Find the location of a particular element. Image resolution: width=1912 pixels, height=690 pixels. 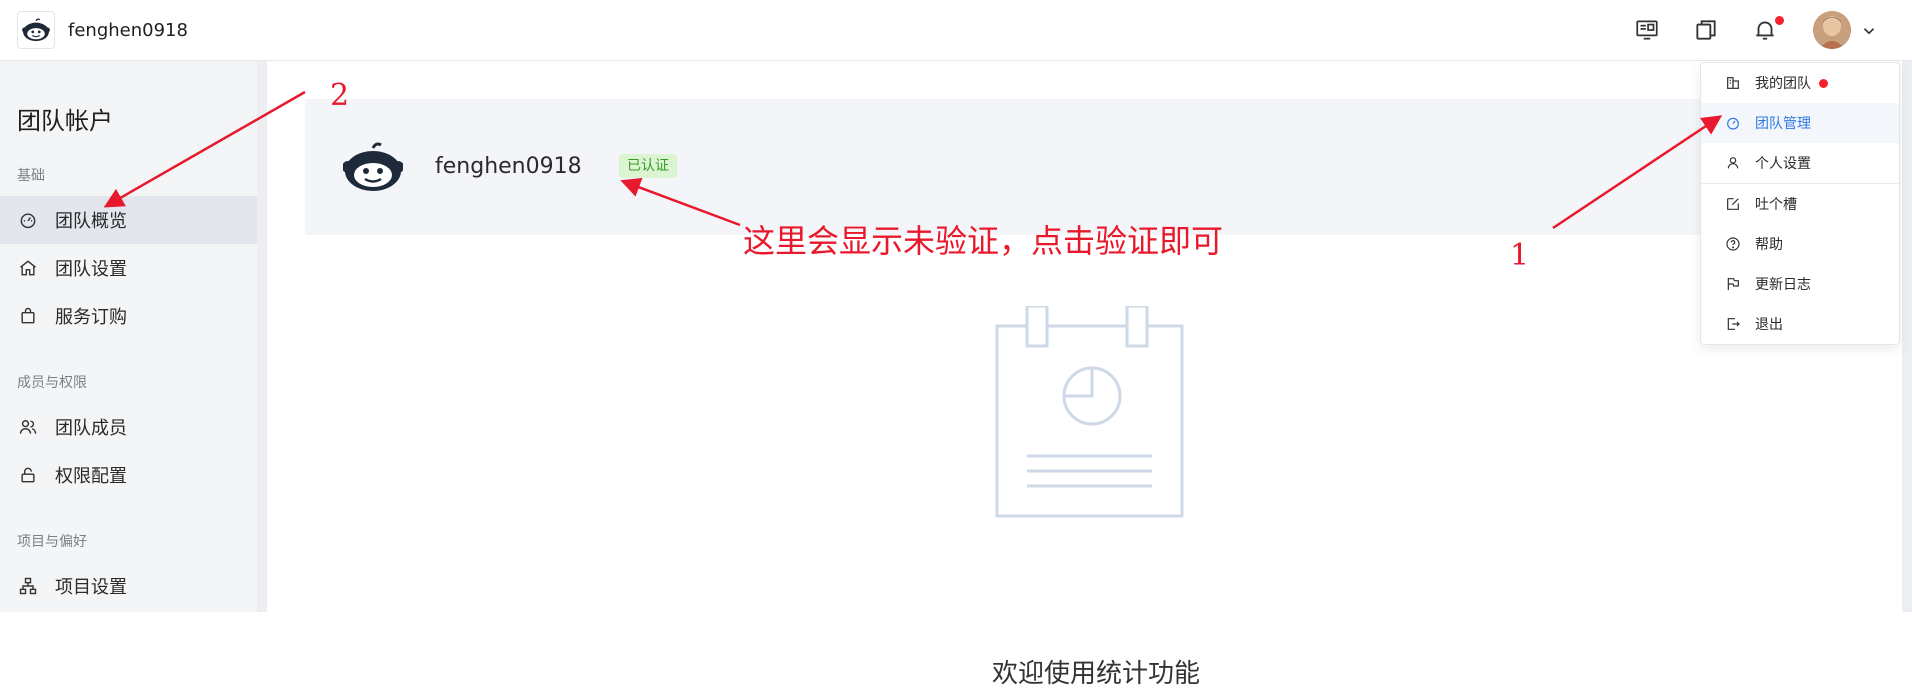

menu-item-team-management: 团队管理 is located at coordinates (1800, 123).